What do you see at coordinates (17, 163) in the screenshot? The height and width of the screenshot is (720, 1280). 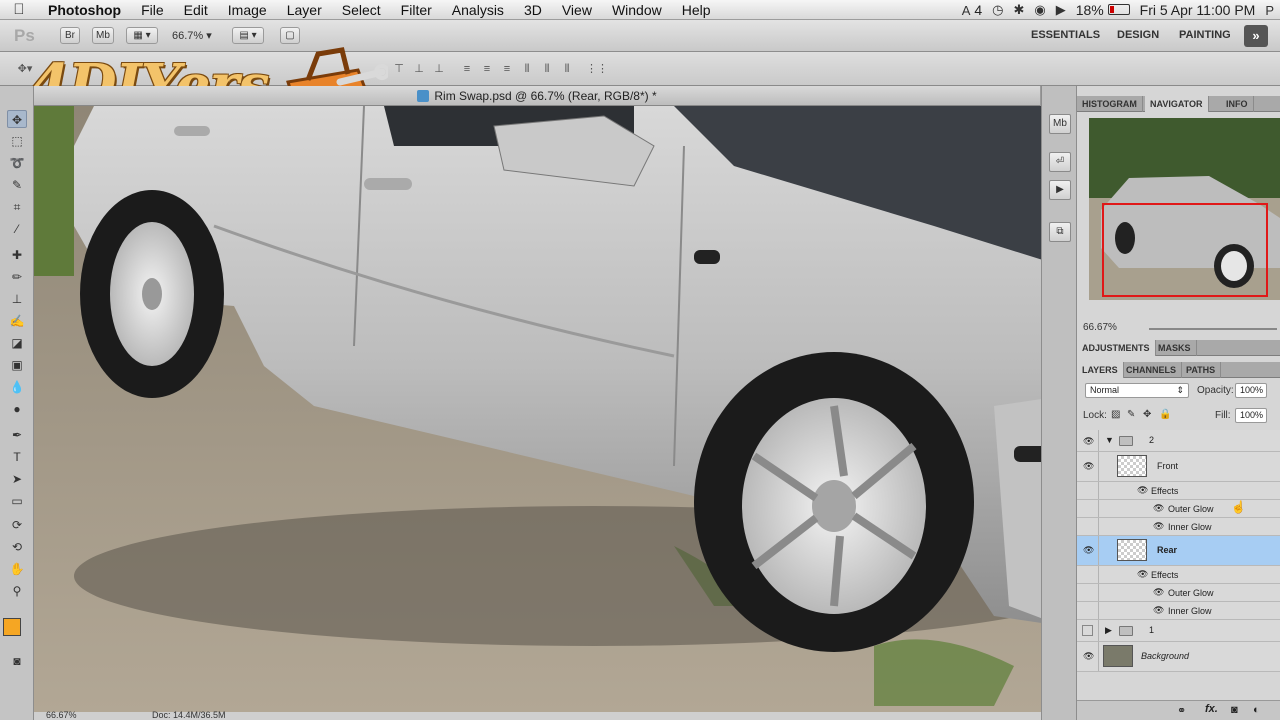 I see `lasso-tool-icon: ➰` at bounding box center [17, 163].